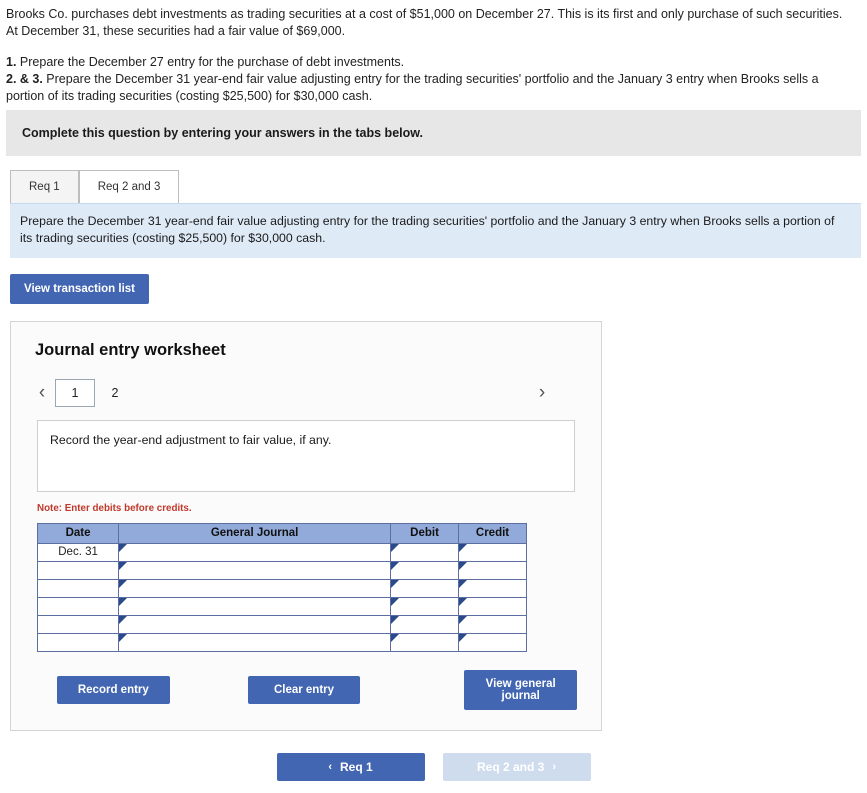 The image size is (867, 793). What do you see at coordinates (130, 349) in the screenshot?
I see `panel-title: Journal entry worksheet` at bounding box center [130, 349].